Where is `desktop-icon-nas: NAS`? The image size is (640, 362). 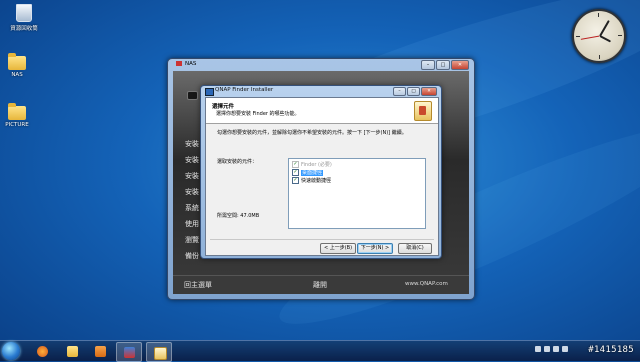
desktop-icon-nas: NAS is located at coordinates (20, 65).